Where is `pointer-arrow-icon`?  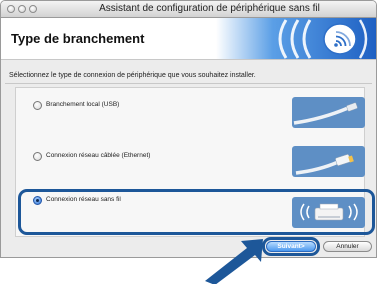
pointer-arrow-icon is located at coordinates (234, 261).